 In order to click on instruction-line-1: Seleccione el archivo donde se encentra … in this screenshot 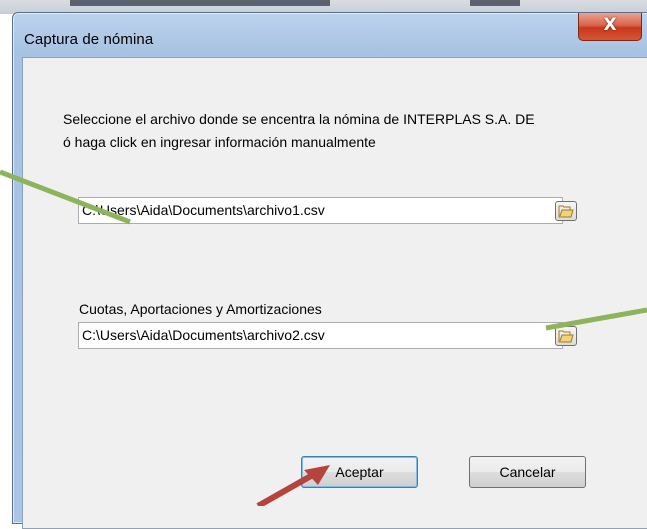, I will do `click(299, 119)`.